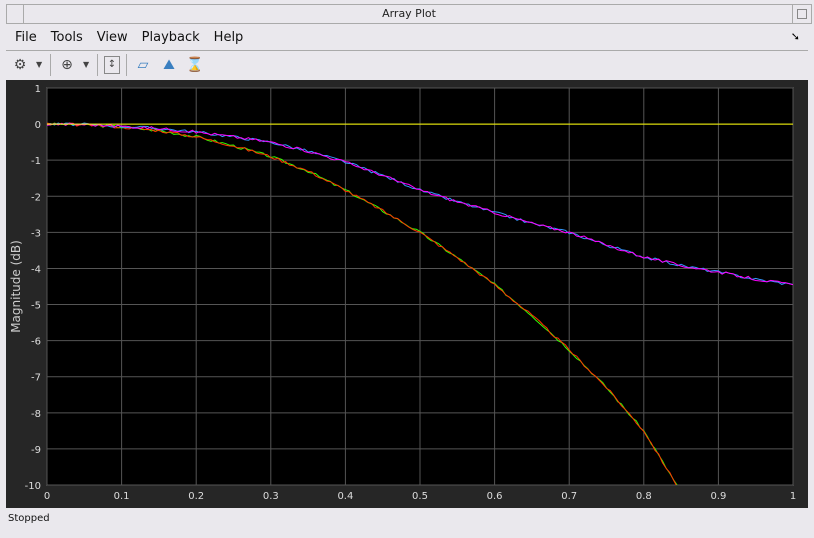 This screenshot has width=814, height=538. What do you see at coordinates (795, 36) in the screenshot?
I see `undock-icon: ➘` at bounding box center [795, 36].